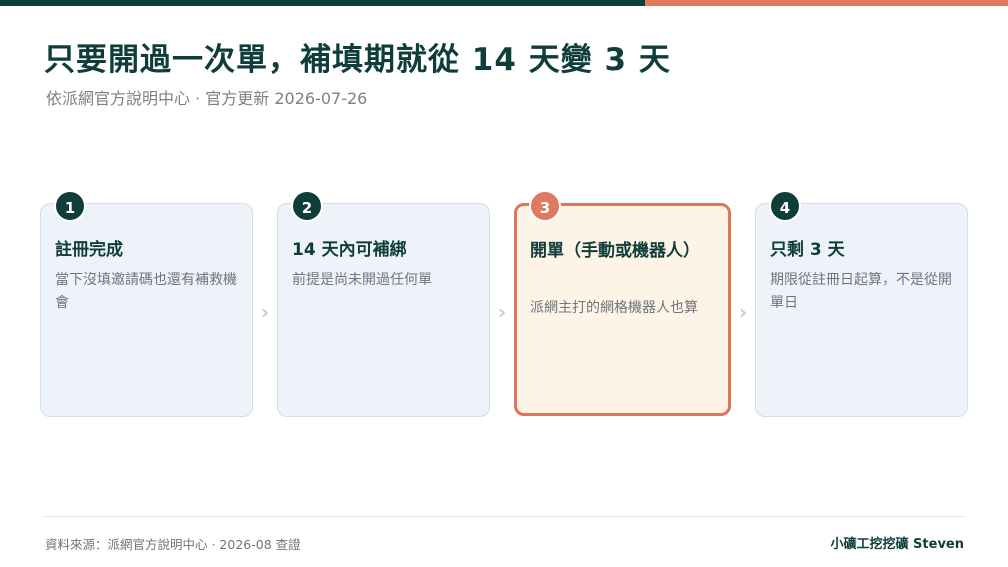  Describe the element at coordinates (362, 280) in the screenshot. I see `step-description: 前提是尚未開過任何單` at that location.